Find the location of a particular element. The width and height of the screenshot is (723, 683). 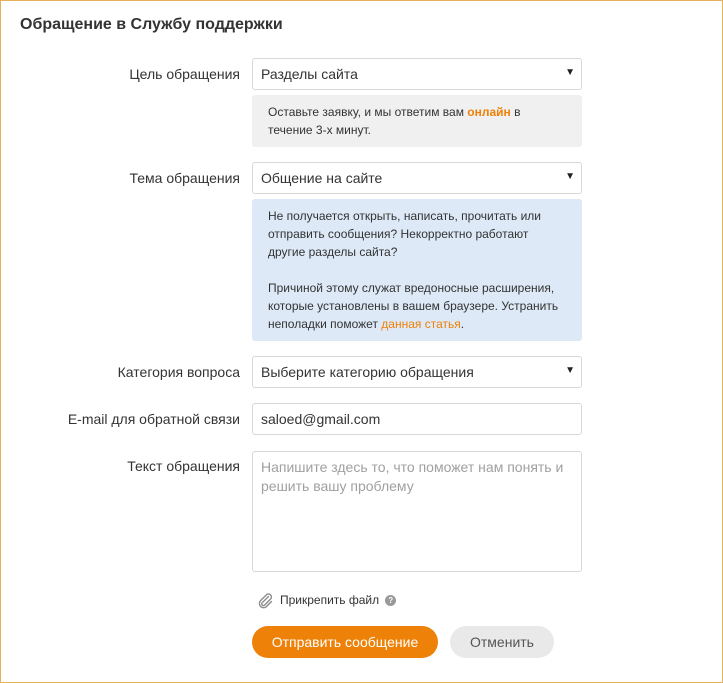

cancel-button: Отменить is located at coordinates (502, 642).